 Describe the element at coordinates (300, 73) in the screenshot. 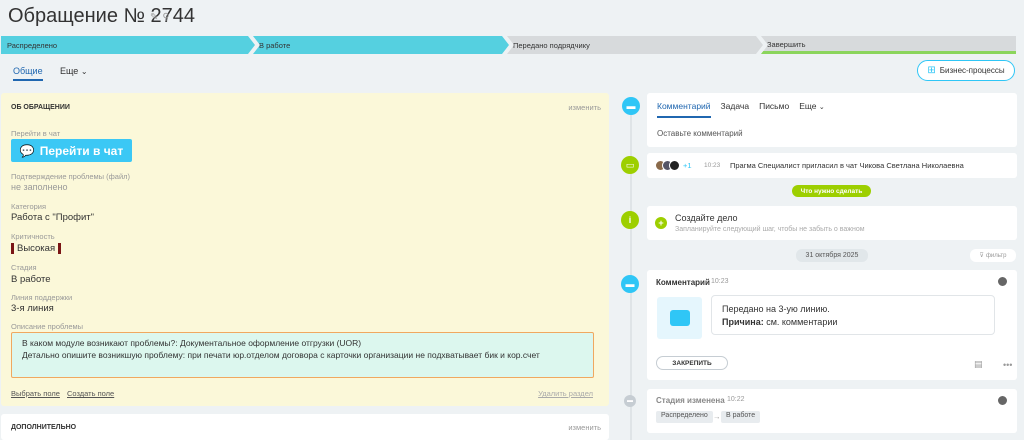

I see `entity-tabs: Общие Еще ⌄` at that location.